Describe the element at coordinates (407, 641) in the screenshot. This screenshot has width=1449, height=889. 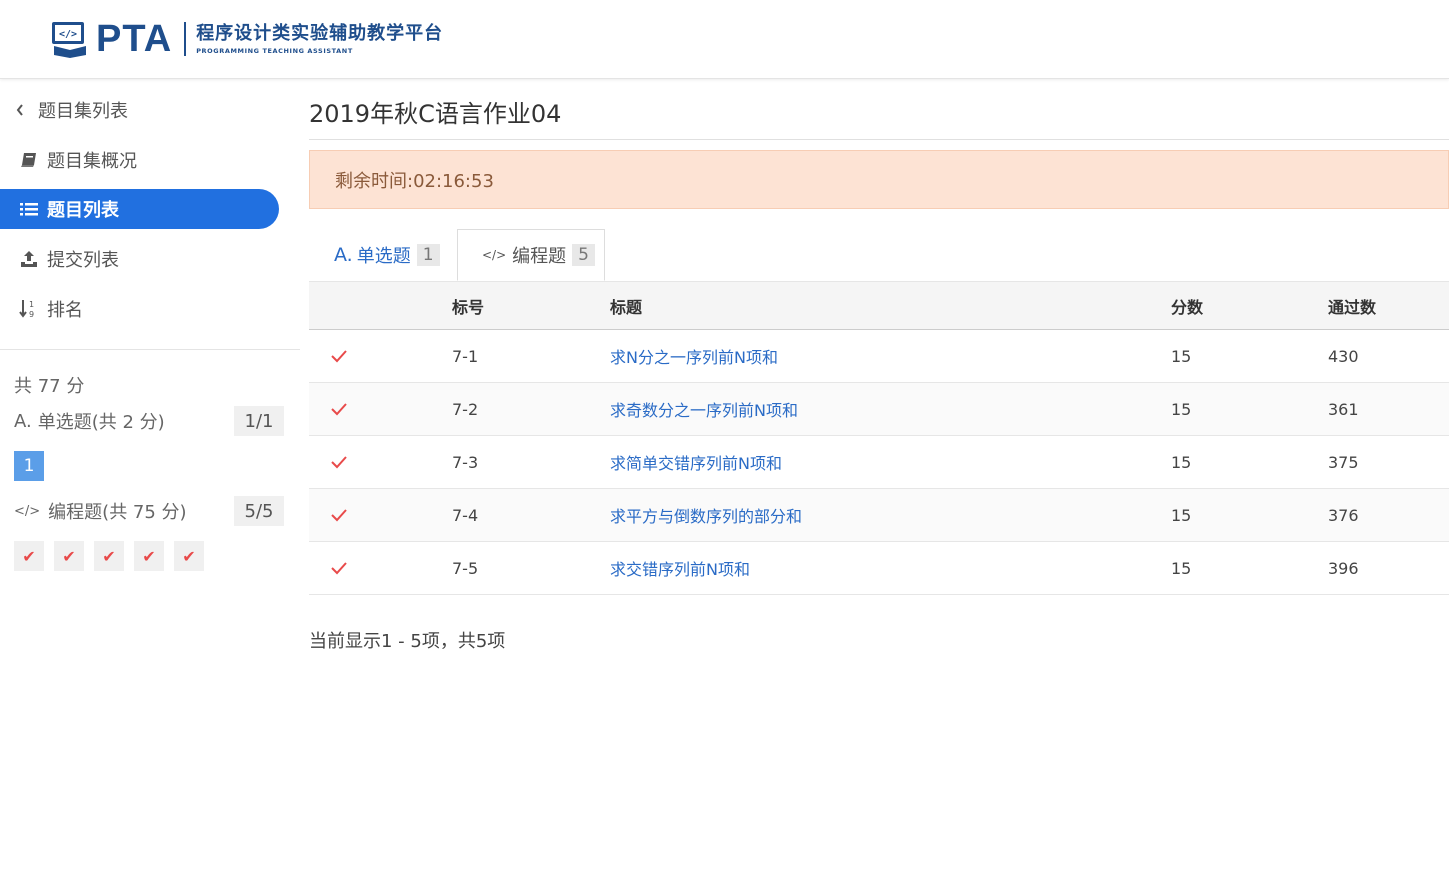
I see `pagination-summary: 当前显示1 - 5项，共5项` at that location.